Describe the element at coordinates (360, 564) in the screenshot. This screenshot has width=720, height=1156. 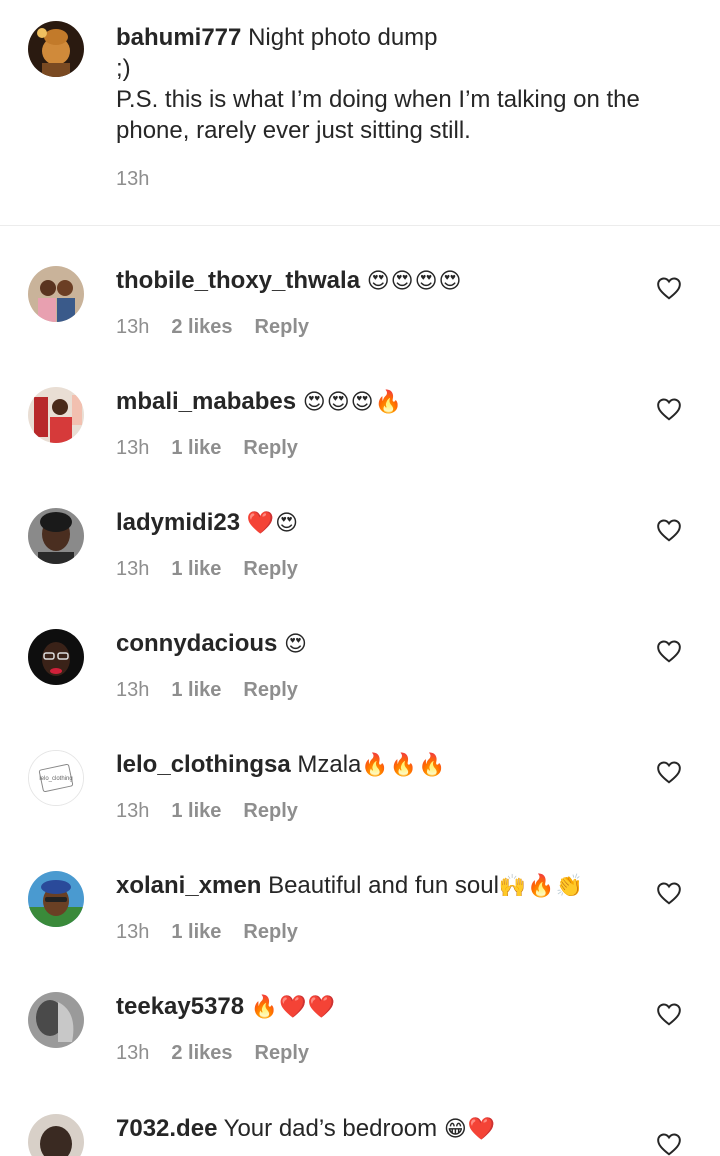
I see `comment-item: ladymidi23 ❤️😍 13h 1 like Reply` at that location.